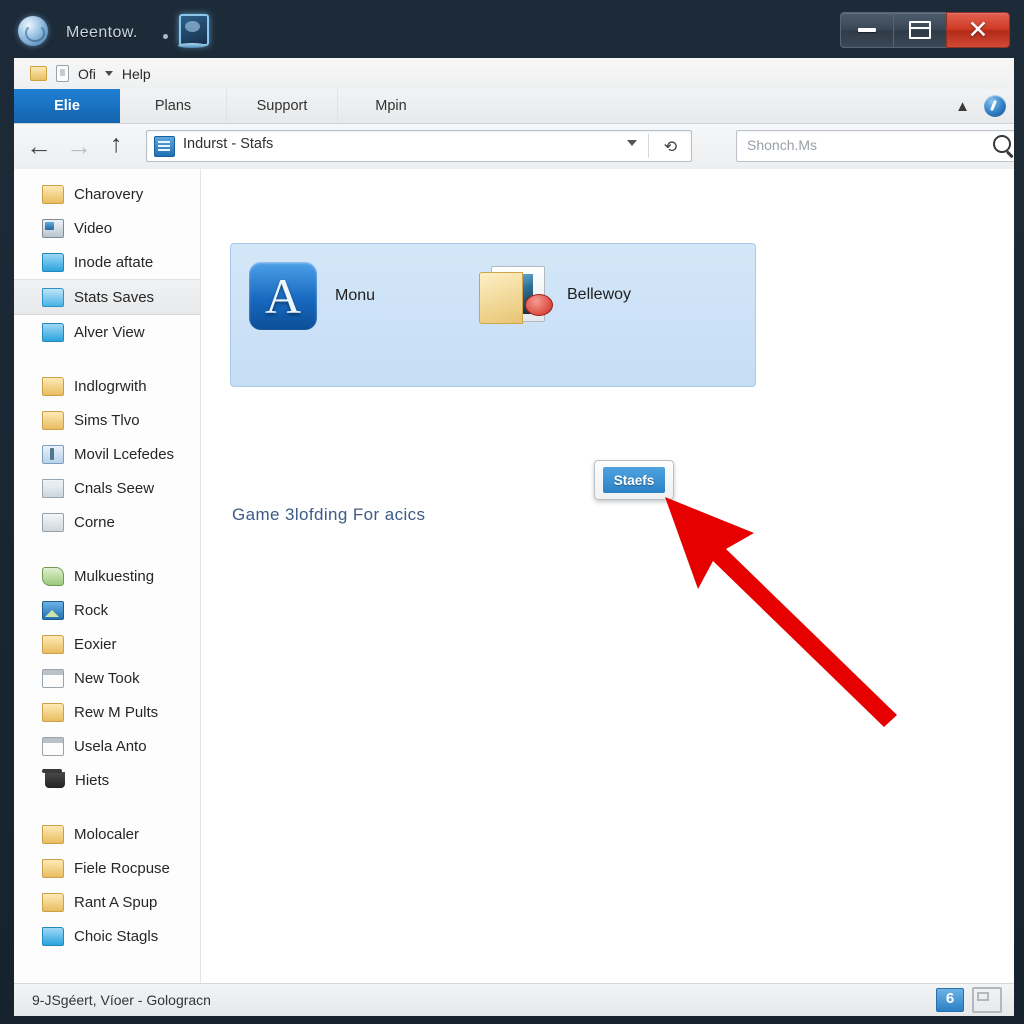  Describe the element at coordinates (516, 295) in the screenshot. I see `folder-picture-icon` at that location.